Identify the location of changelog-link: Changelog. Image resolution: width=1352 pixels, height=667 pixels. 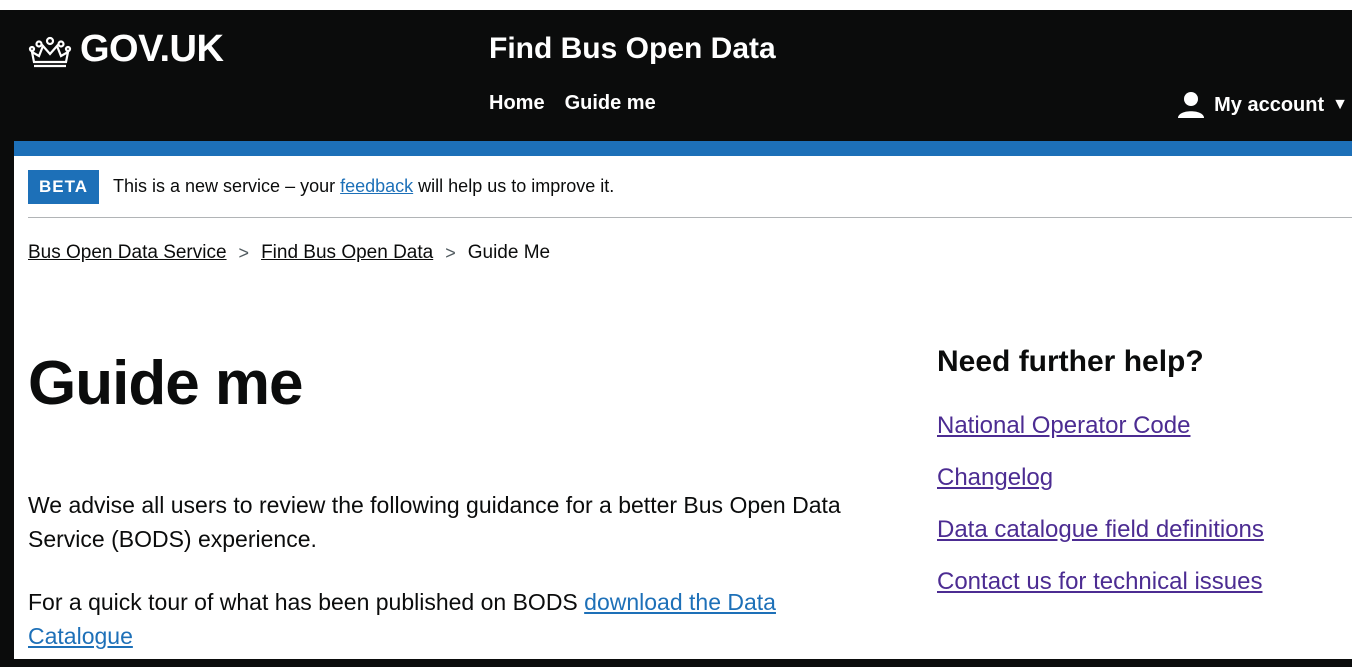
(995, 477).